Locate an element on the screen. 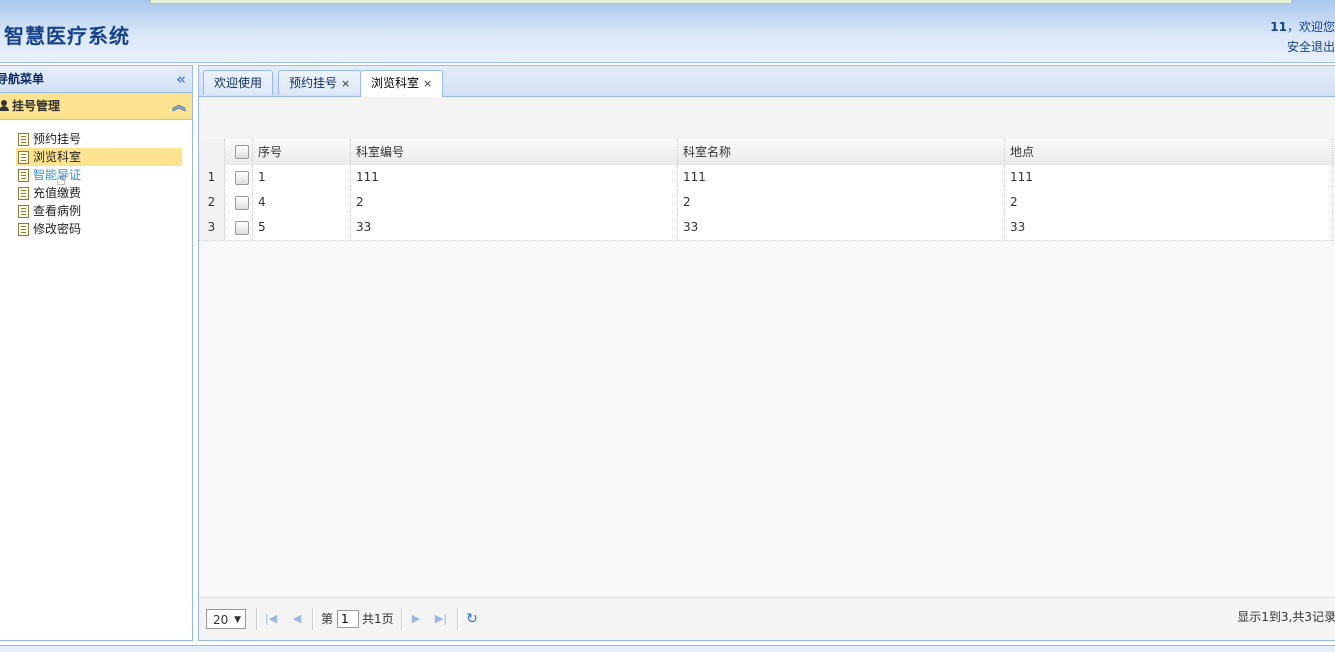 The height and width of the screenshot is (652, 1335). logout-link: 安全退出 is located at coordinates (1311, 46).